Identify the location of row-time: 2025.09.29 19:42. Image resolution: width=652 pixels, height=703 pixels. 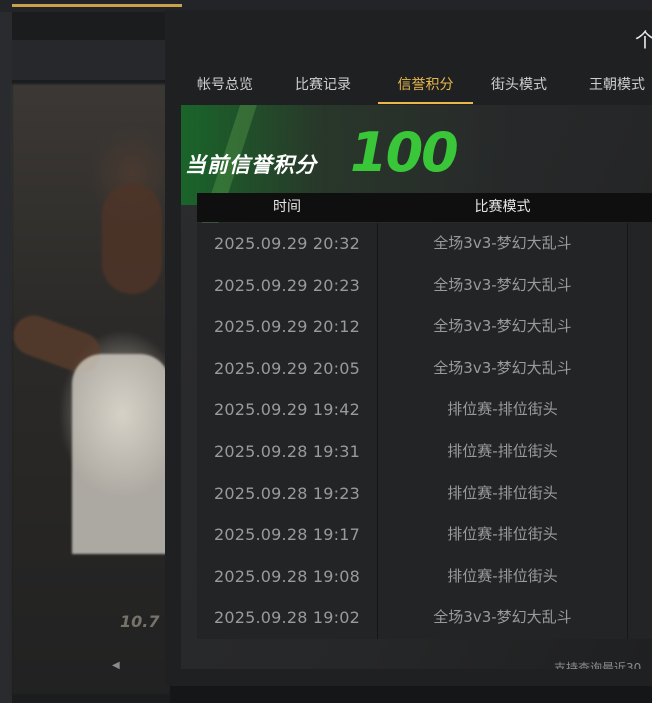
(286, 410).